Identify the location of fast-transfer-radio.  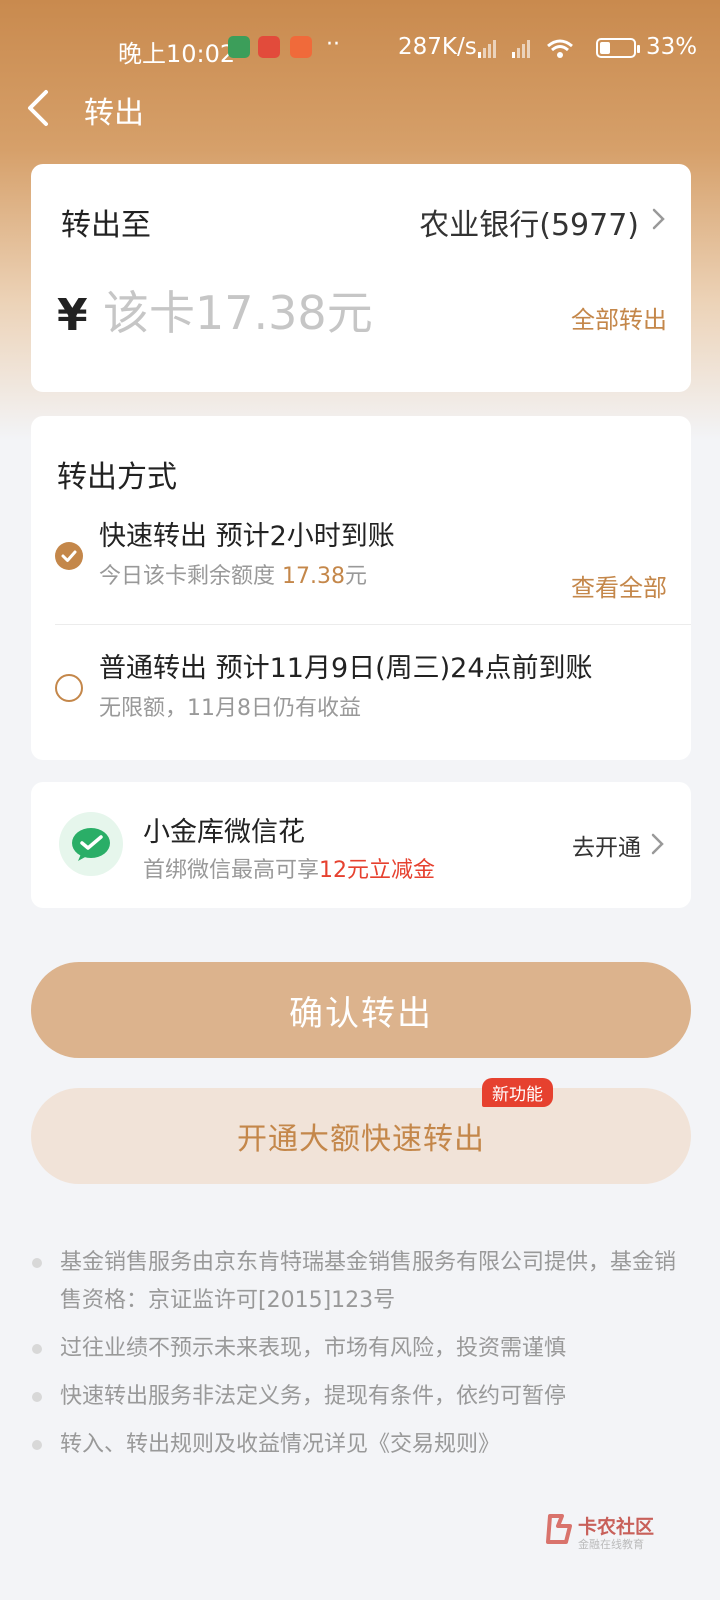
(69, 556).